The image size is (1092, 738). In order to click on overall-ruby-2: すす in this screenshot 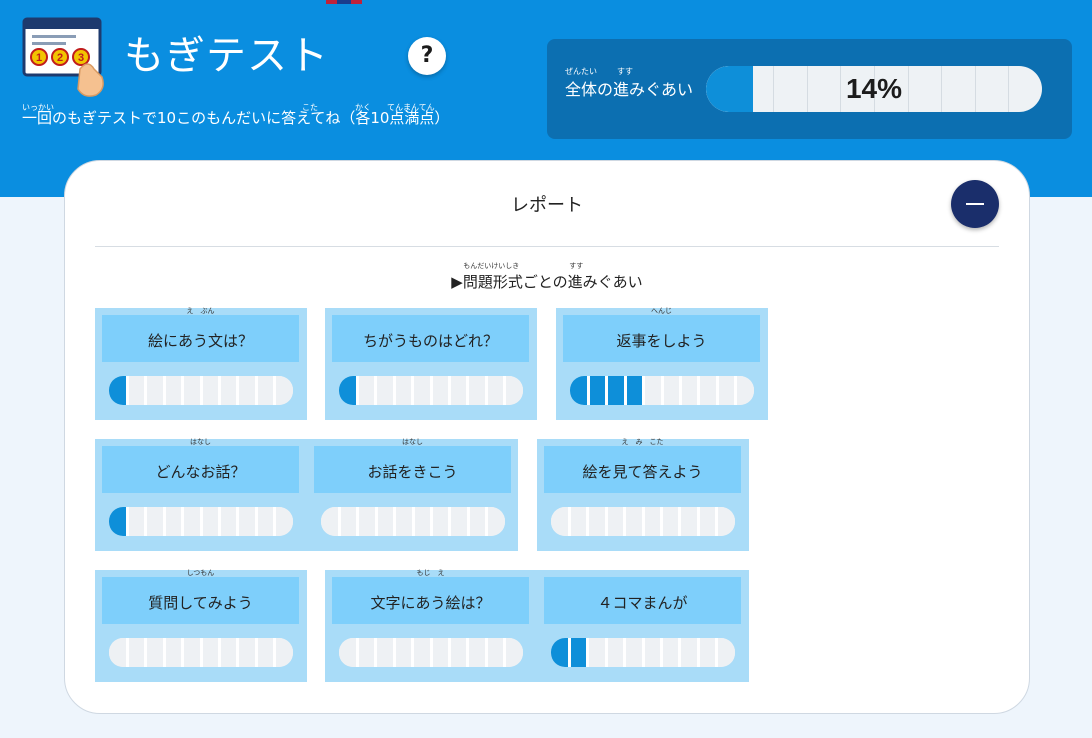, I will do `click(625, 71)`.